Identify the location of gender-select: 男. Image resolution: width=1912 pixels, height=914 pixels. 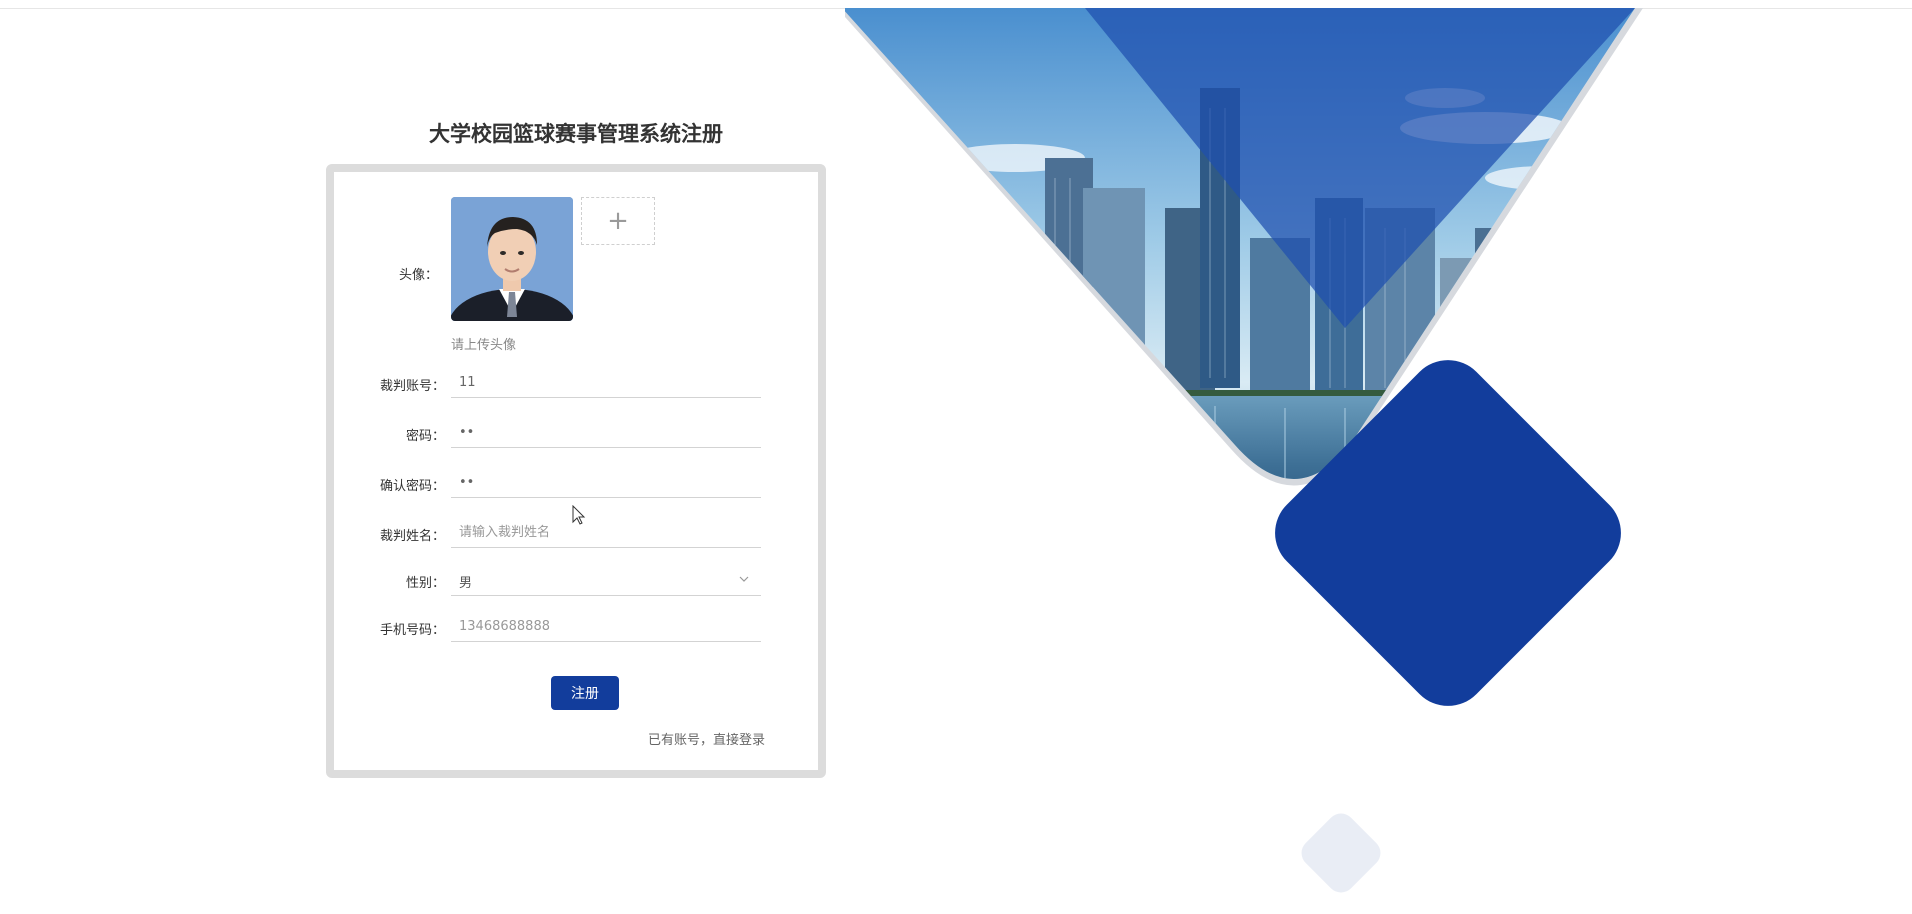
(606, 581).